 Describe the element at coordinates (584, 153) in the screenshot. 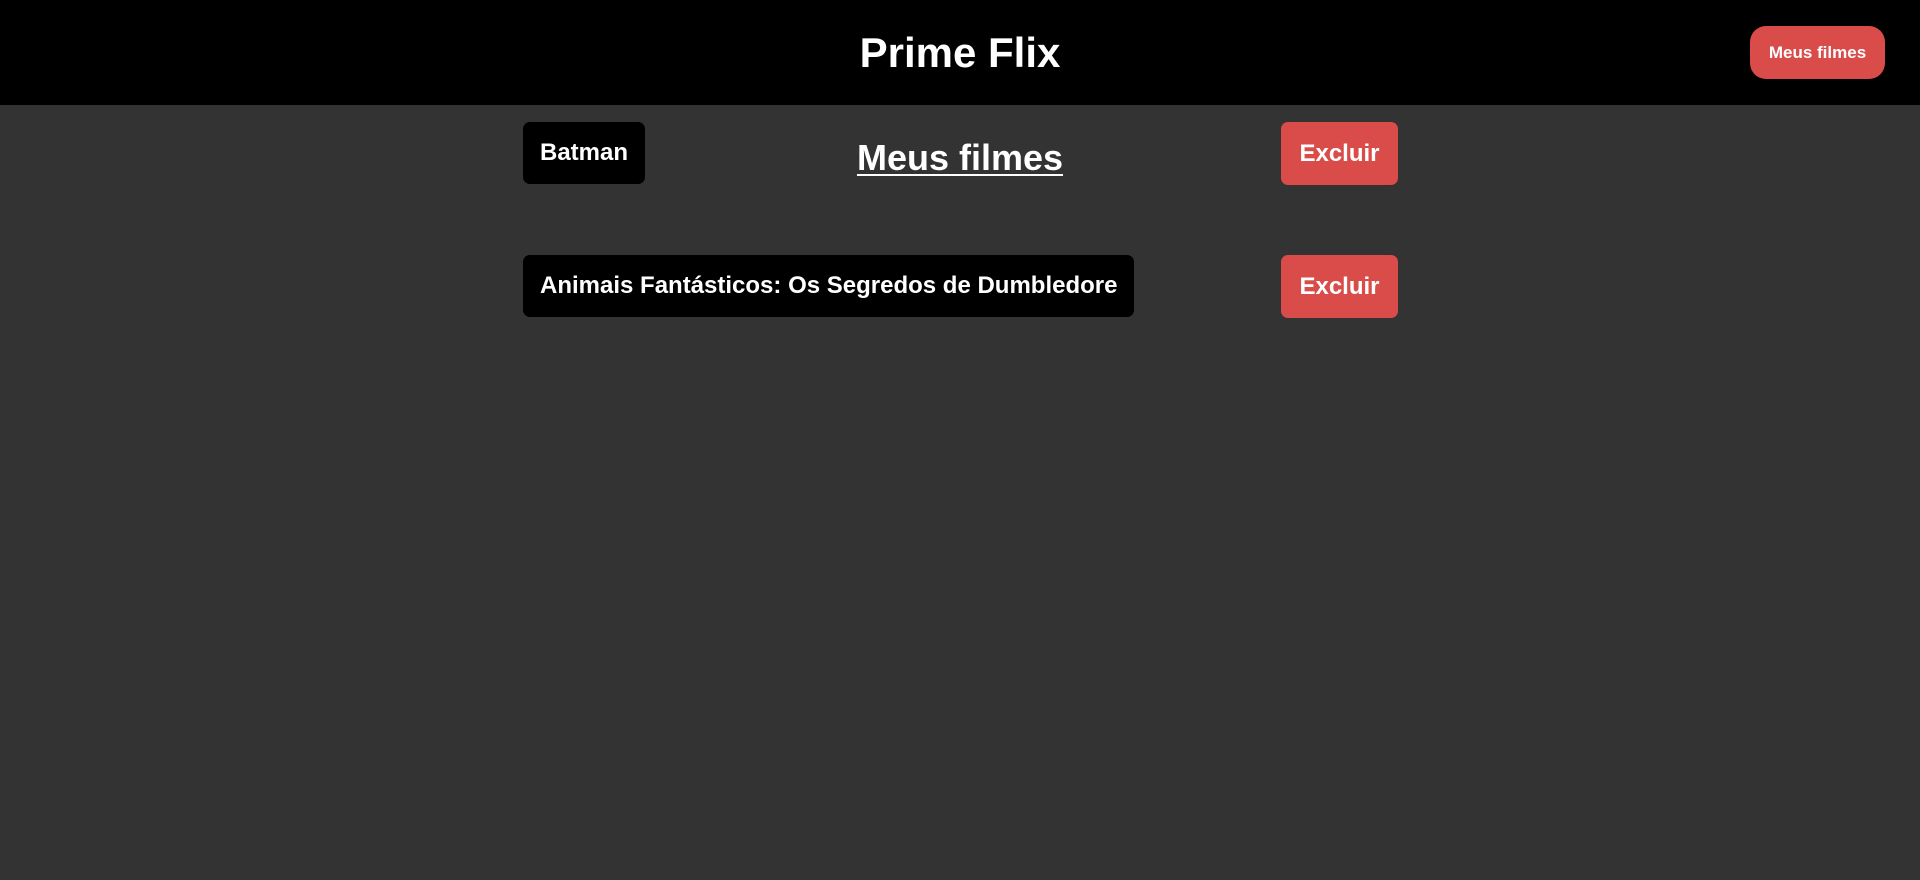

I see `movie-title: Batman` at that location.